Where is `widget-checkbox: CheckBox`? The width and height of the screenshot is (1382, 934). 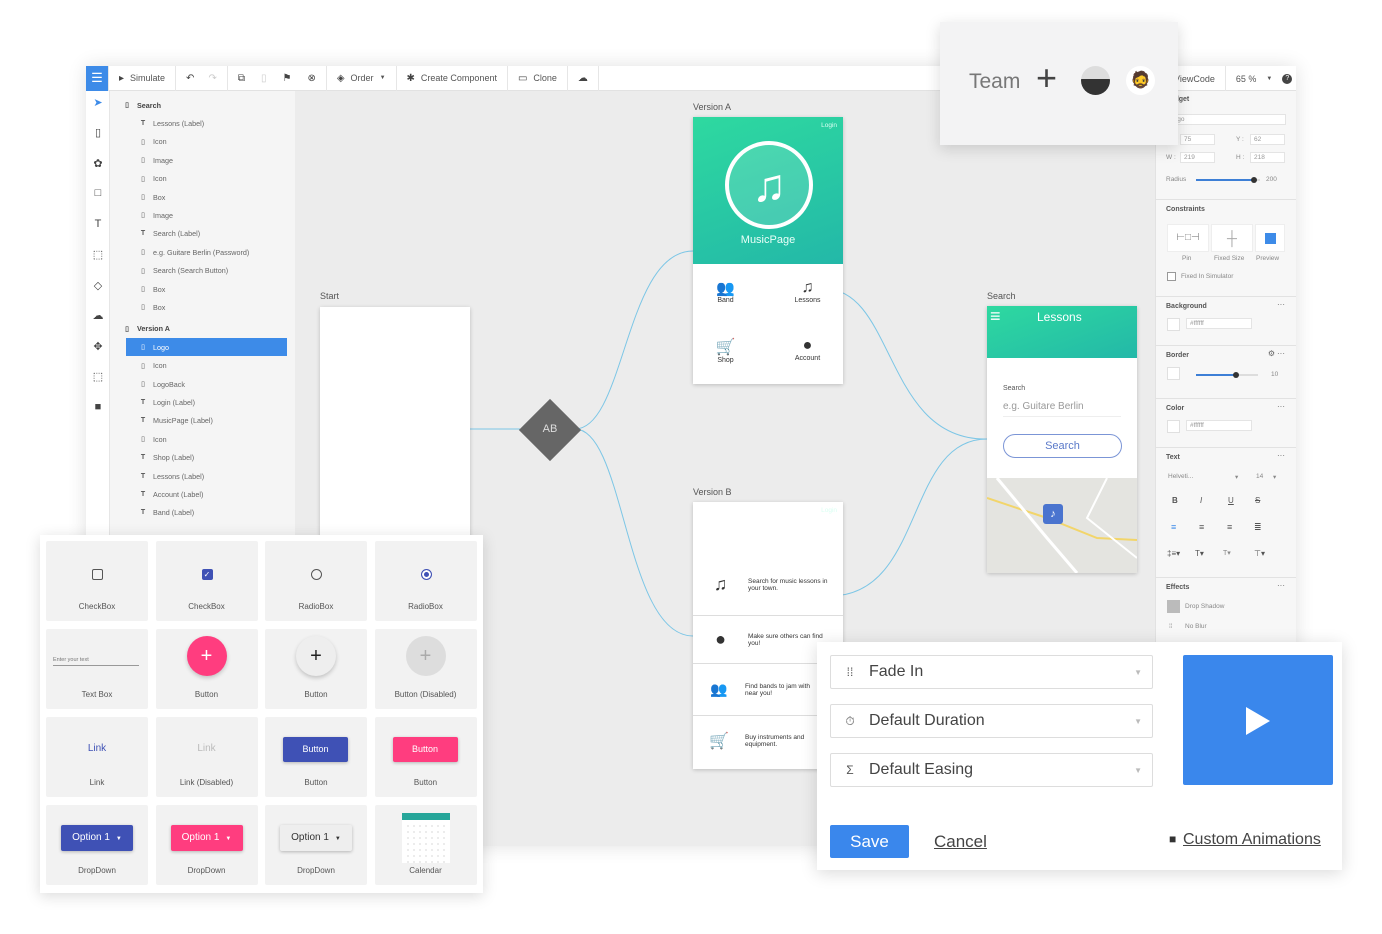 widget-checkbox: CheckBox is located at coordinates (97, 581).